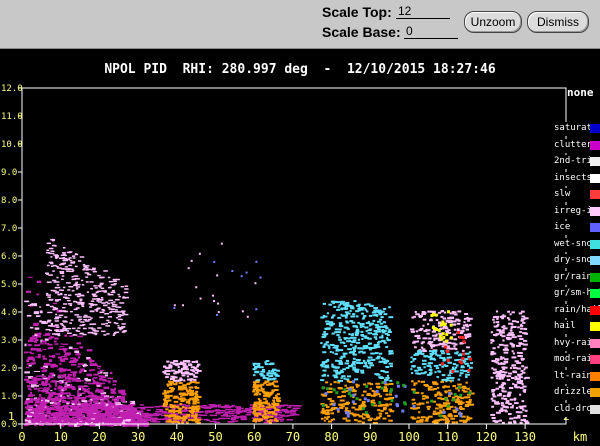 This screenshot has width=600, height=446. What do you see at coordinates (431, 31) in the screenshot?
I see `scale-base-input` at bounding box center [431, 31].